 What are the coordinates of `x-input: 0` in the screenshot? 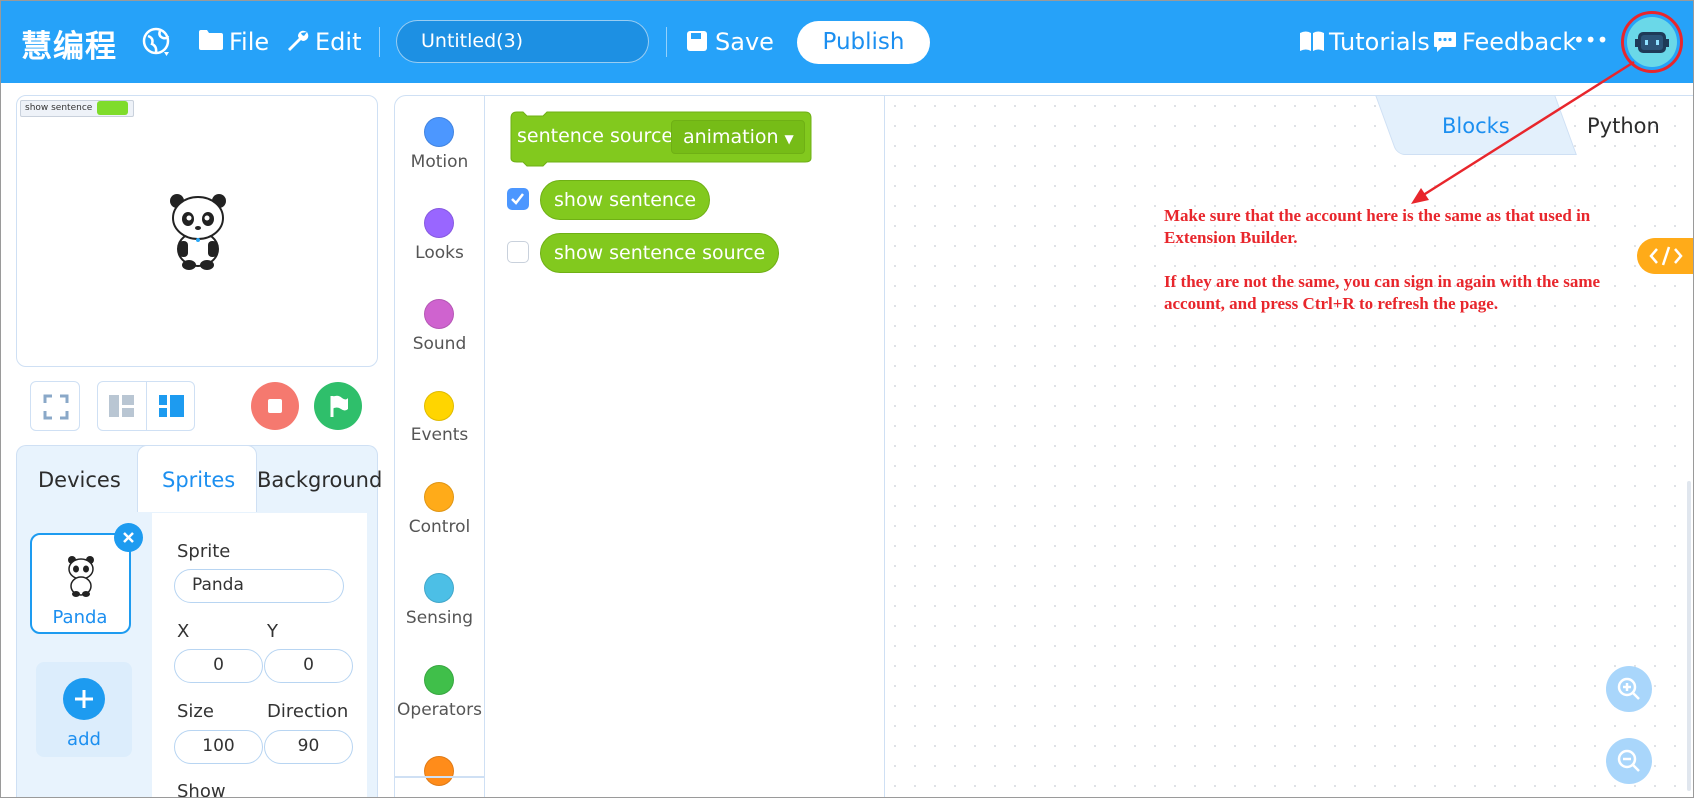 It's located at (218, 666).